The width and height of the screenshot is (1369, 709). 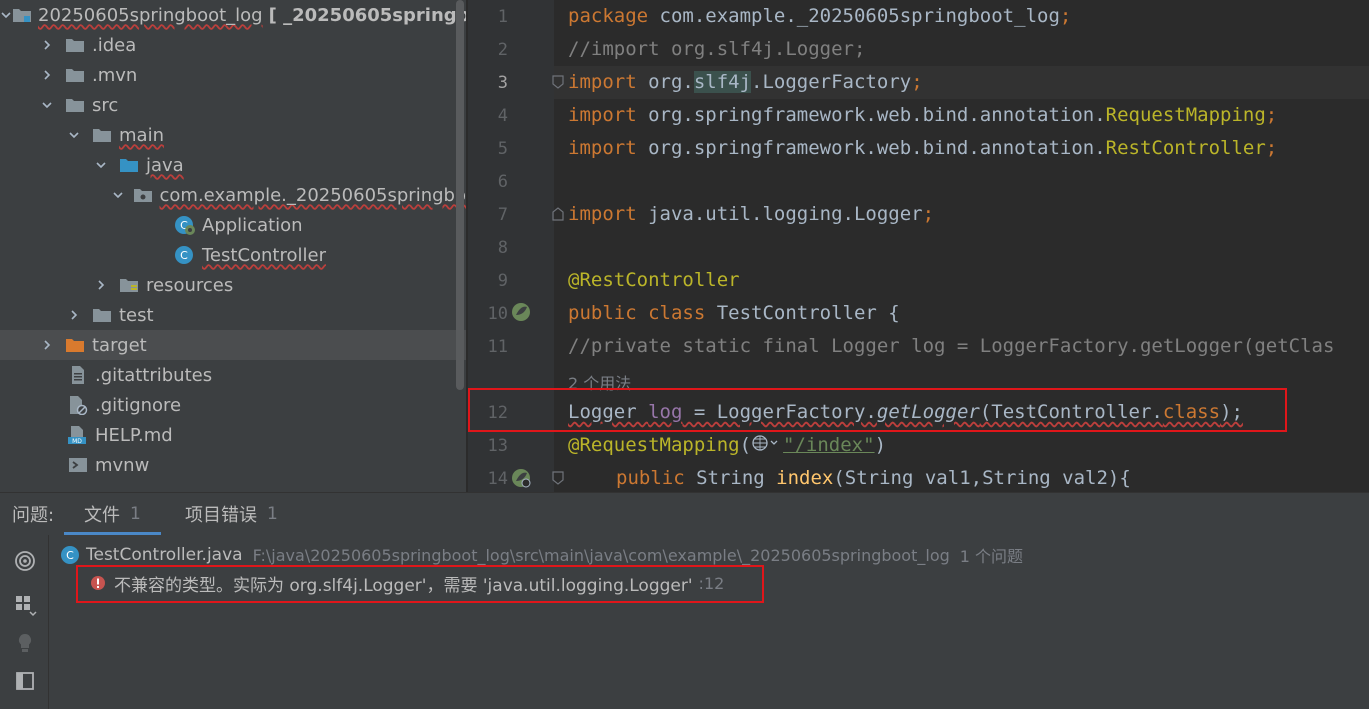 What do you see at coordinates (521, 312) in the screenshot?
I see `spring-bean-icon` at bounding box center [521, 312].